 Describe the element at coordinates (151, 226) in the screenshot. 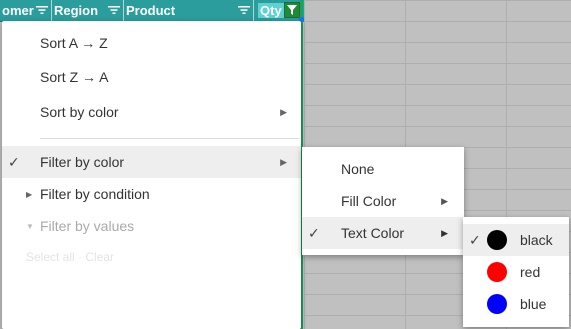

I see `menu-item-filter-by-values: ▼ Filter by values` at that location.